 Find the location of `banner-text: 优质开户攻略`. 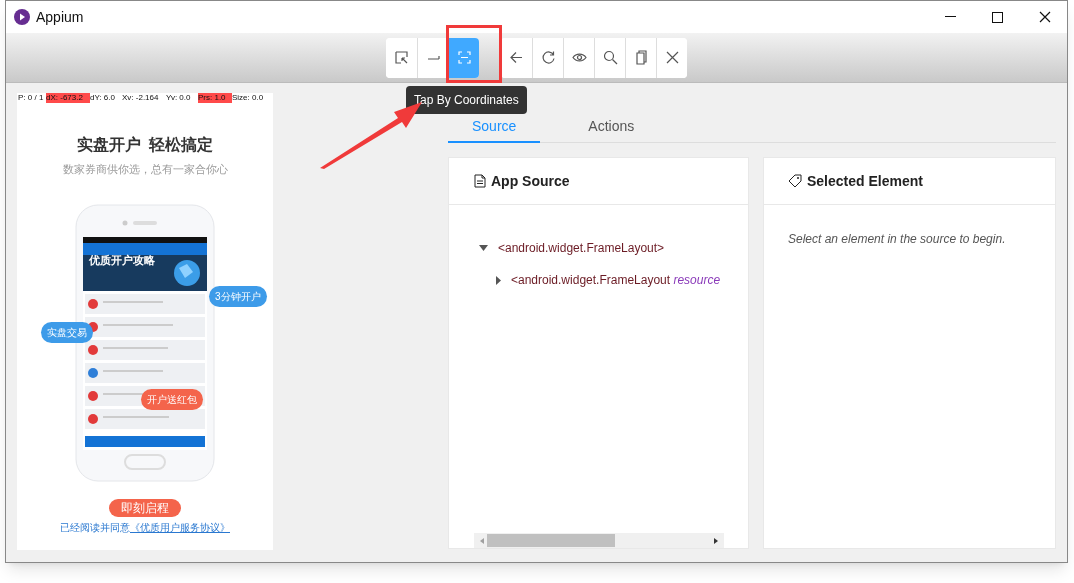

banner-text: 优质开户攻略 is located at coordinates (122, 260).